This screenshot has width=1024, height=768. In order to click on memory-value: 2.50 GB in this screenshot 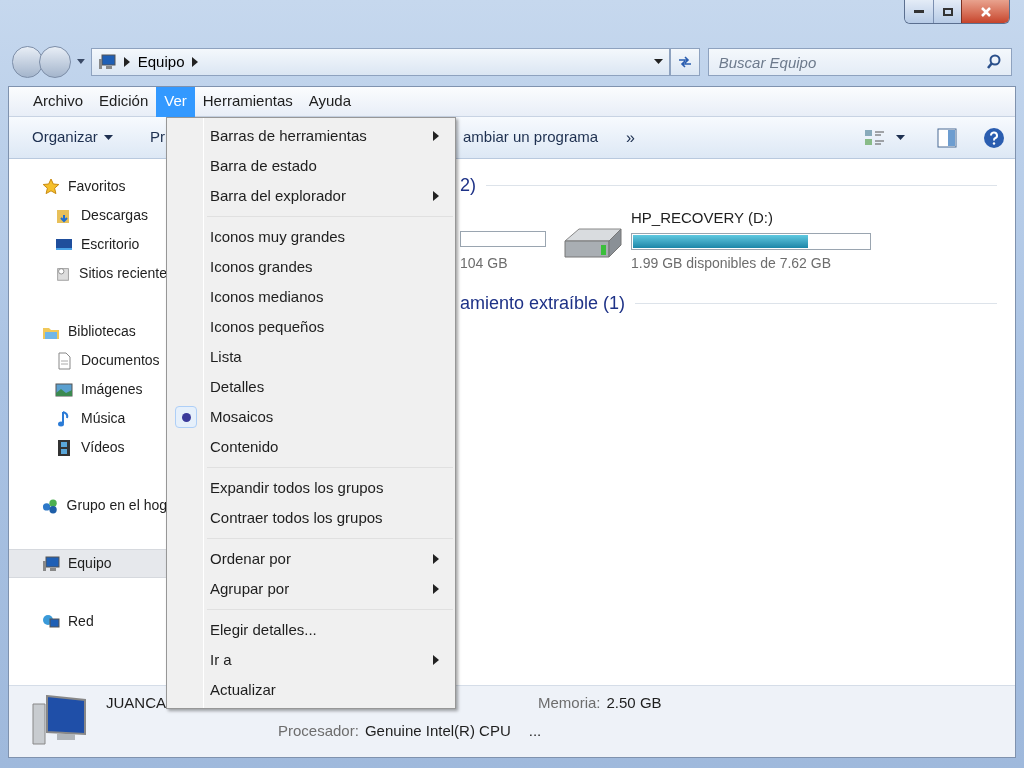, I will do `click(634, 703)`.